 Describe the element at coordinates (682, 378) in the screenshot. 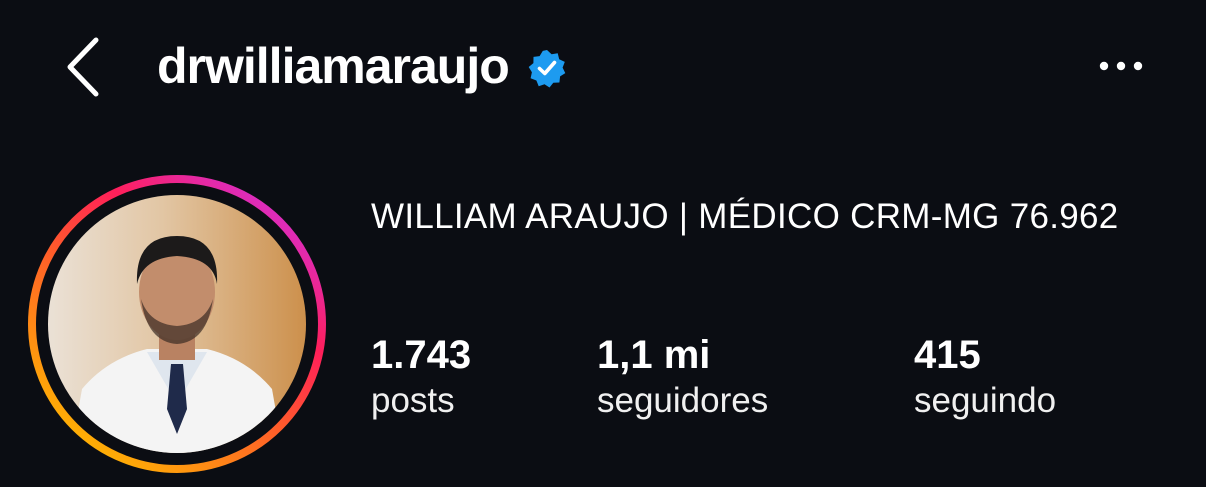

I see `followers-stat: 1,1 mi seguidores` at that location.